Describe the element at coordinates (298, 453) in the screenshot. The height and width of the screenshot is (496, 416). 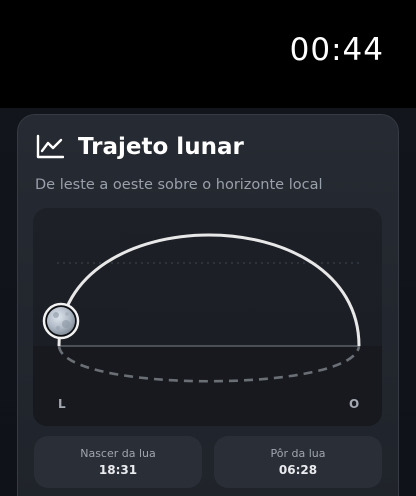
I see `moonset-label: Pôr da lua` at that location.